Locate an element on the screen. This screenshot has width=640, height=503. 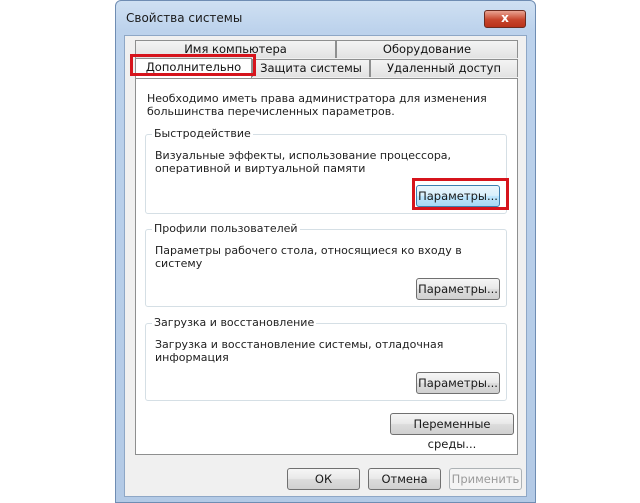
tab-system-protection: Защита системы is located at coordinates (311, 68).